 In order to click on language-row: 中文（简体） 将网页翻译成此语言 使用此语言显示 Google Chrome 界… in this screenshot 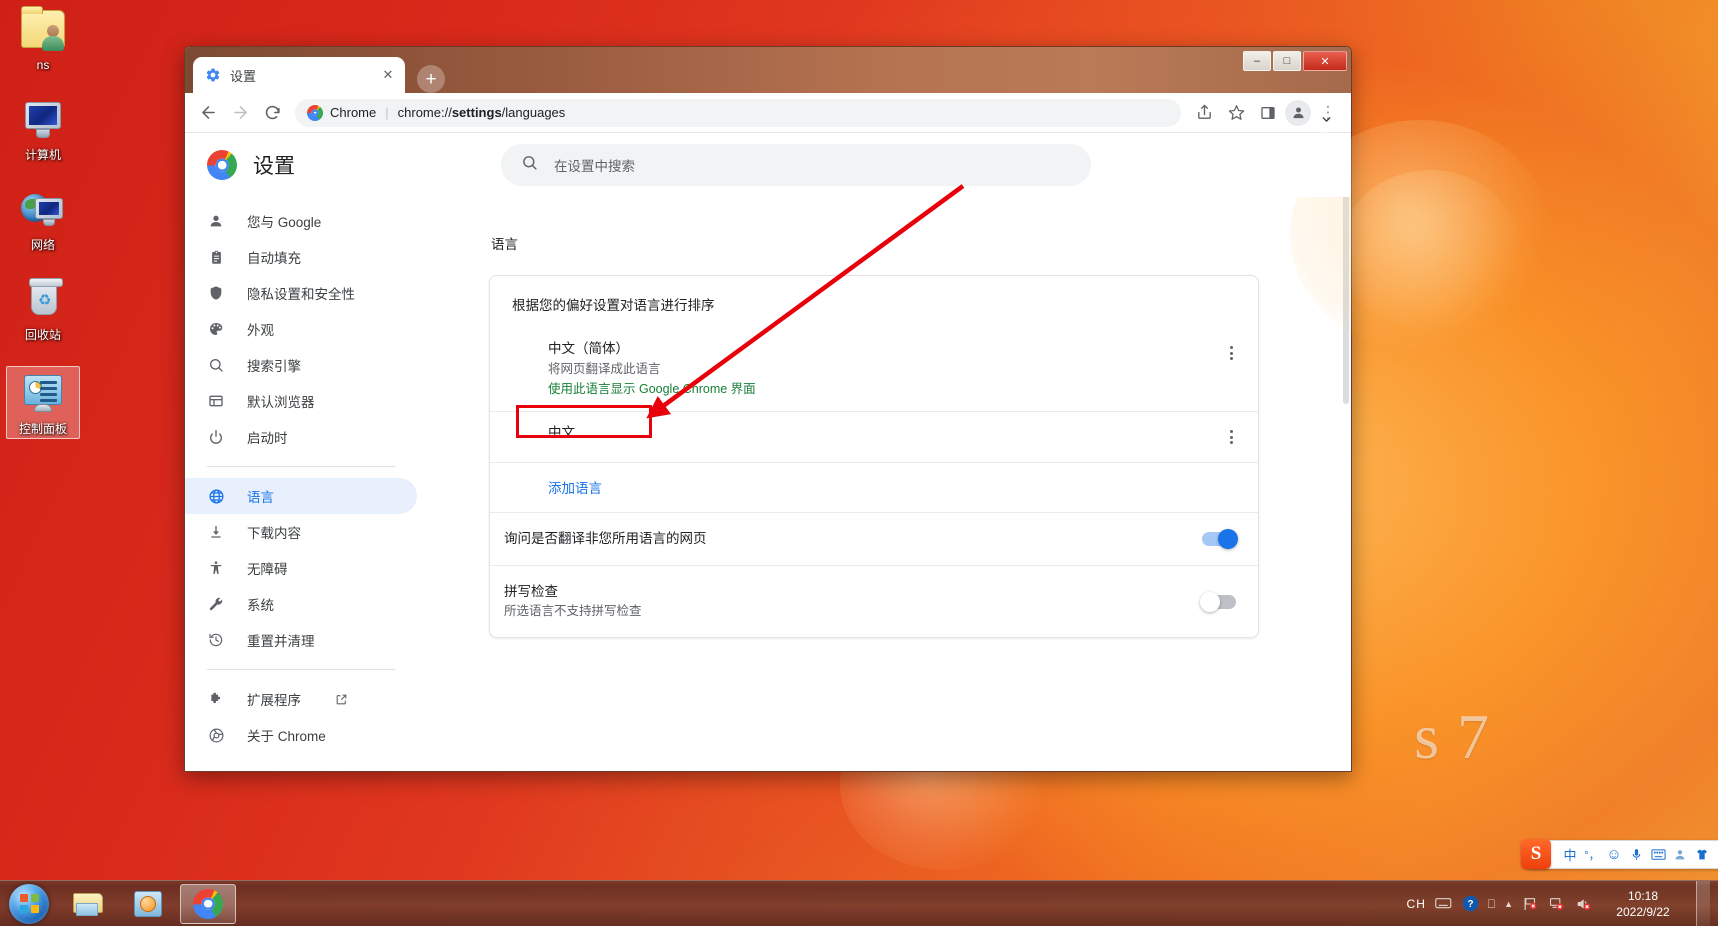, I will do `click(874, 369)`.